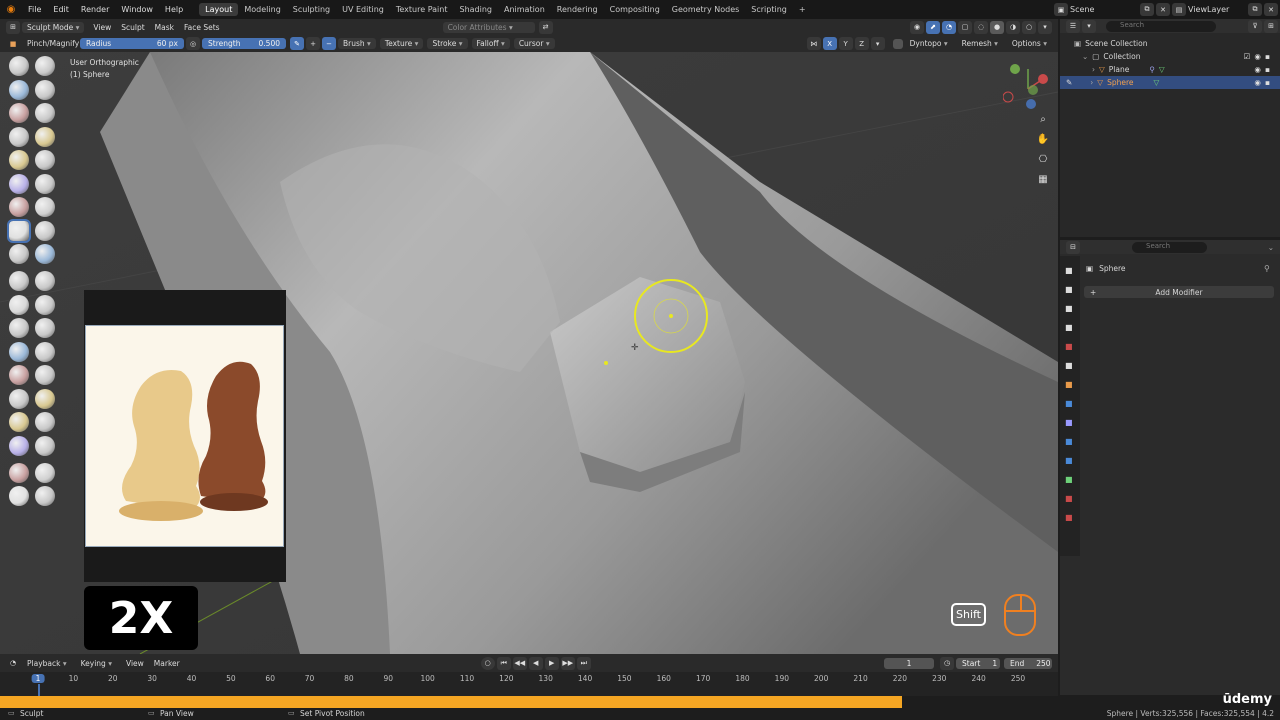 Image resolution: width=1280 pixels, height=720 pixels. Describe the element at coordinates (19, 160) in the screenshot. I see `tool-crease-icon` at that location.